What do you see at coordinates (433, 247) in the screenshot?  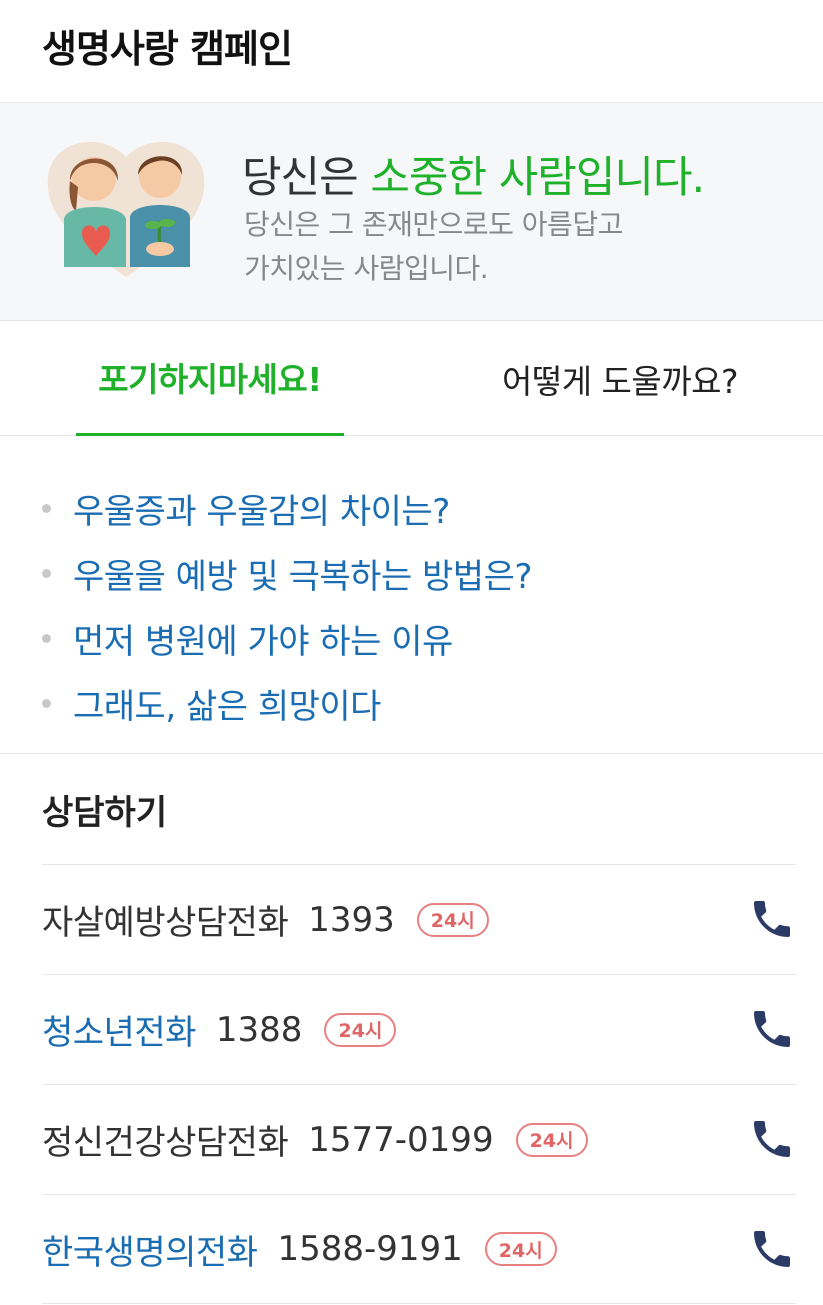 I see `banner-subtitle: 당신은 그 존재만으로도 아름답고 가치있는 사람입니다.` at bounding box center [433, 247].